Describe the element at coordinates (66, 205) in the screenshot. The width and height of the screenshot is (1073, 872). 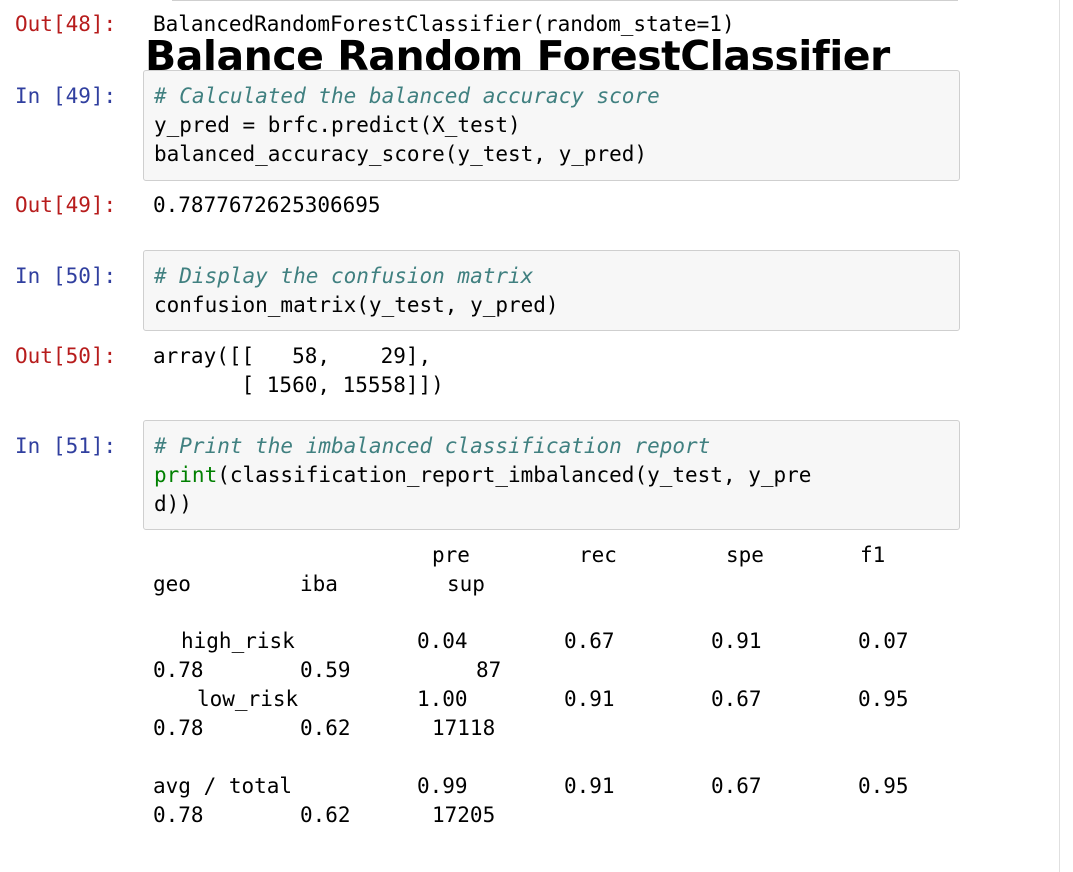
I see `output-prompt-49: Out[49]:` at that location.